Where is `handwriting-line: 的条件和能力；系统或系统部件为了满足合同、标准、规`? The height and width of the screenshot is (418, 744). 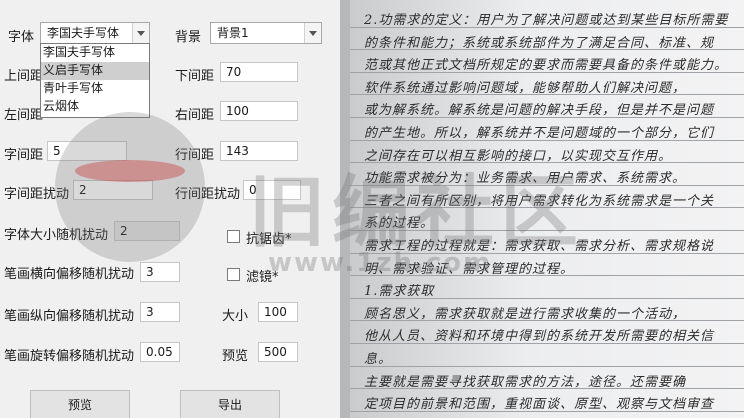
handwriting-line: 的条件和能力；系统或系统部件为了满足合同、标准、规 is located at coordinates (539, 43).